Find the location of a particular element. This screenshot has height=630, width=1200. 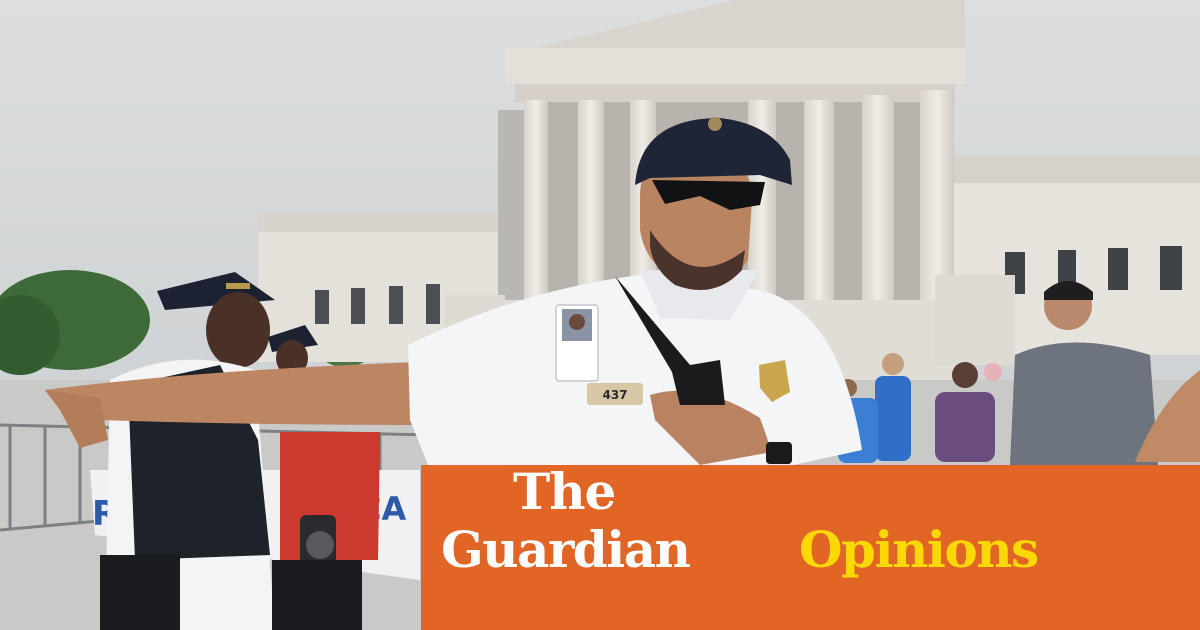

brand-word-guardian: Guardian is located at coordinates (566, 549).